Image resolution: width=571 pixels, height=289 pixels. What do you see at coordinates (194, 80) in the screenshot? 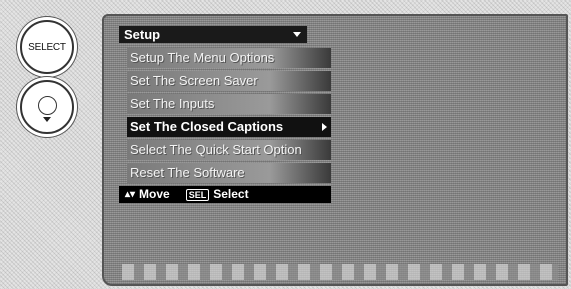
I see `menu-item-label: Set The Screen Saver` at bounding box center [194, 80].